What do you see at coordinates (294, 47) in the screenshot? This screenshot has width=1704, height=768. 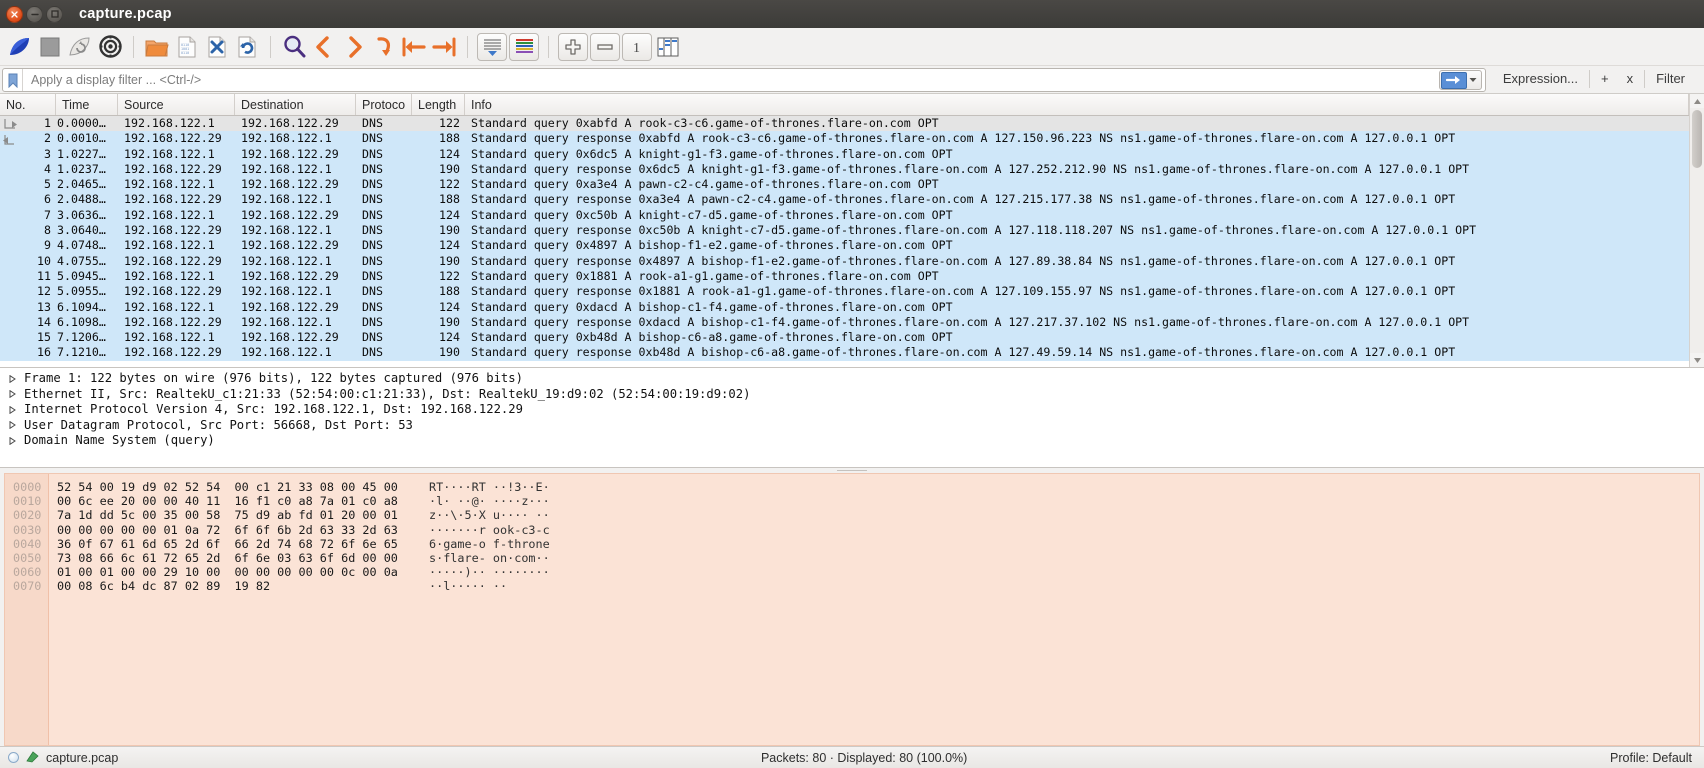 I see `find-packet-magnifier-icon` at bounding box center [294, 47].